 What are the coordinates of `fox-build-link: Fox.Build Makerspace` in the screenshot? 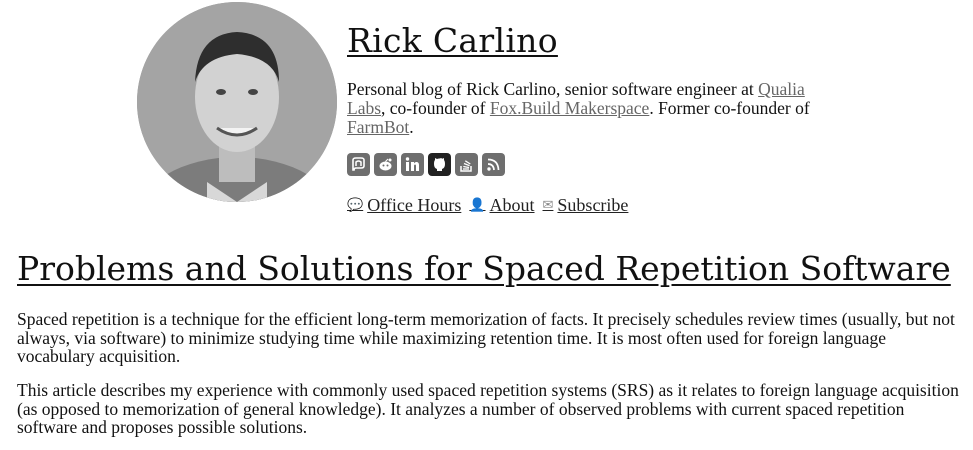 It's located at (569, 108).